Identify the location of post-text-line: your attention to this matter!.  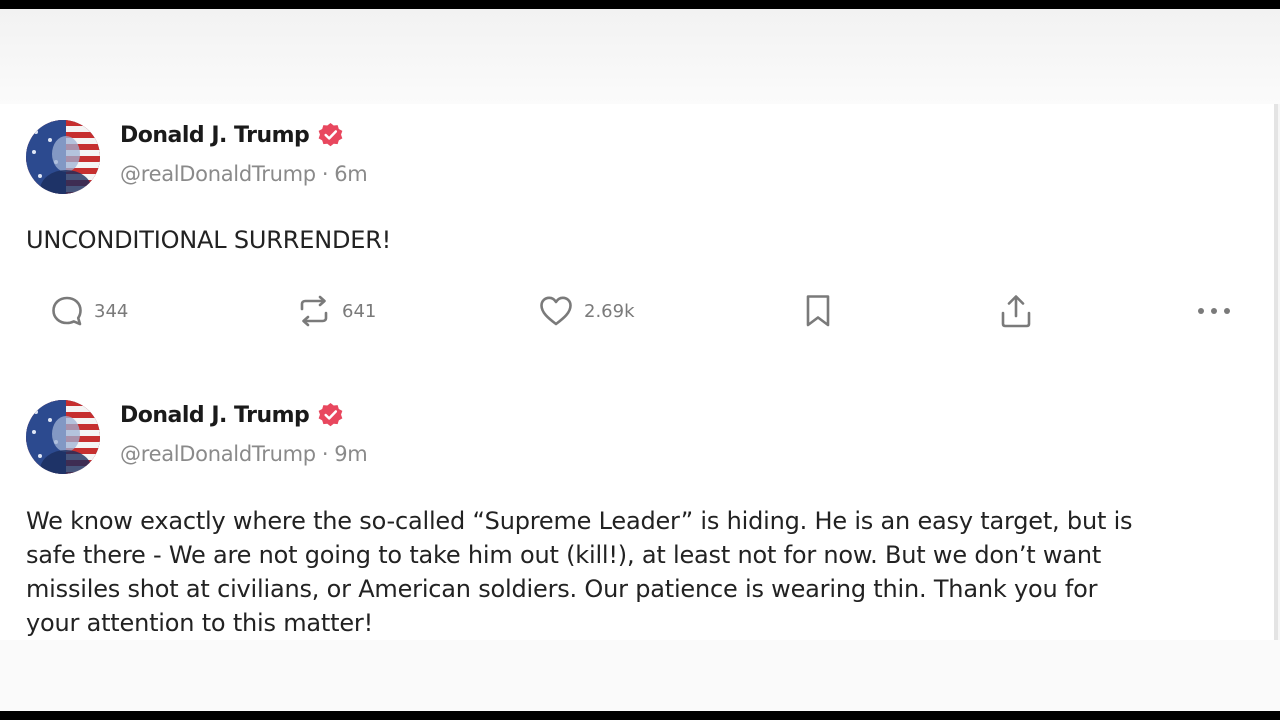
(200, 623).